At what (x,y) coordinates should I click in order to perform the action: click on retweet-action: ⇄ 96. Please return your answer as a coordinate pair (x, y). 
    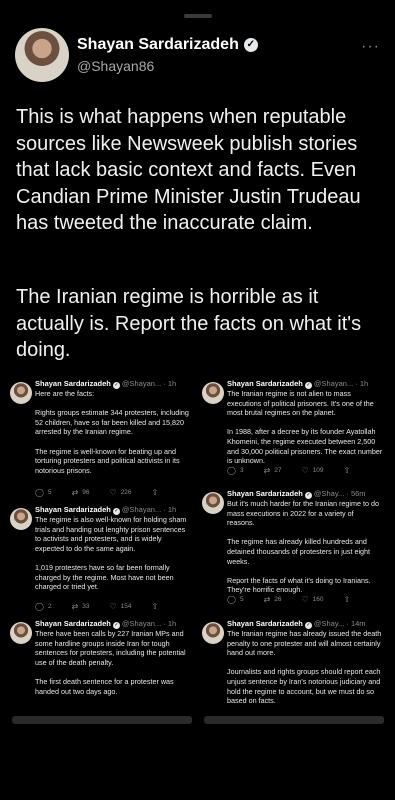
    Looking at the image, I should click on (81, 492).